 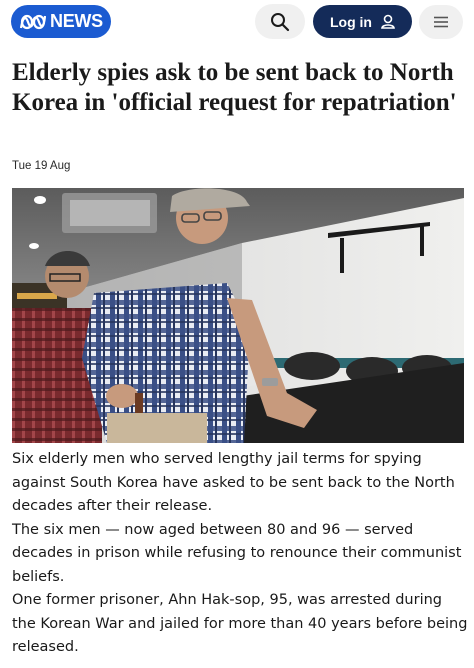 I want to click on article-date: Tue 19 Aug, so click(x=41, y=166).